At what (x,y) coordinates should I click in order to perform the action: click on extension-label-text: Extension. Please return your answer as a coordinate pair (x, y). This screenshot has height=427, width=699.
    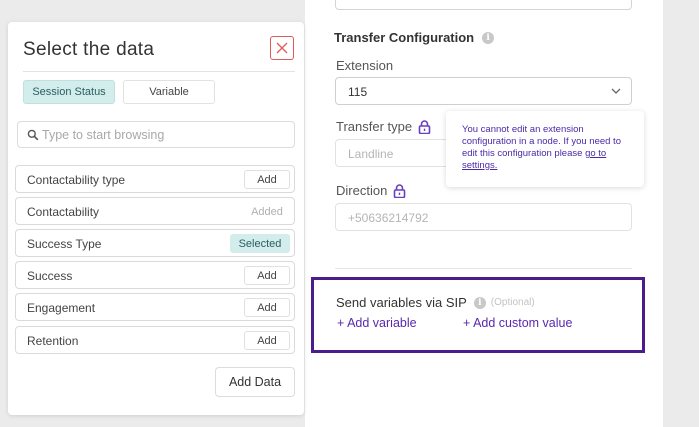
    Looking at the image, I should click on (365, 65).